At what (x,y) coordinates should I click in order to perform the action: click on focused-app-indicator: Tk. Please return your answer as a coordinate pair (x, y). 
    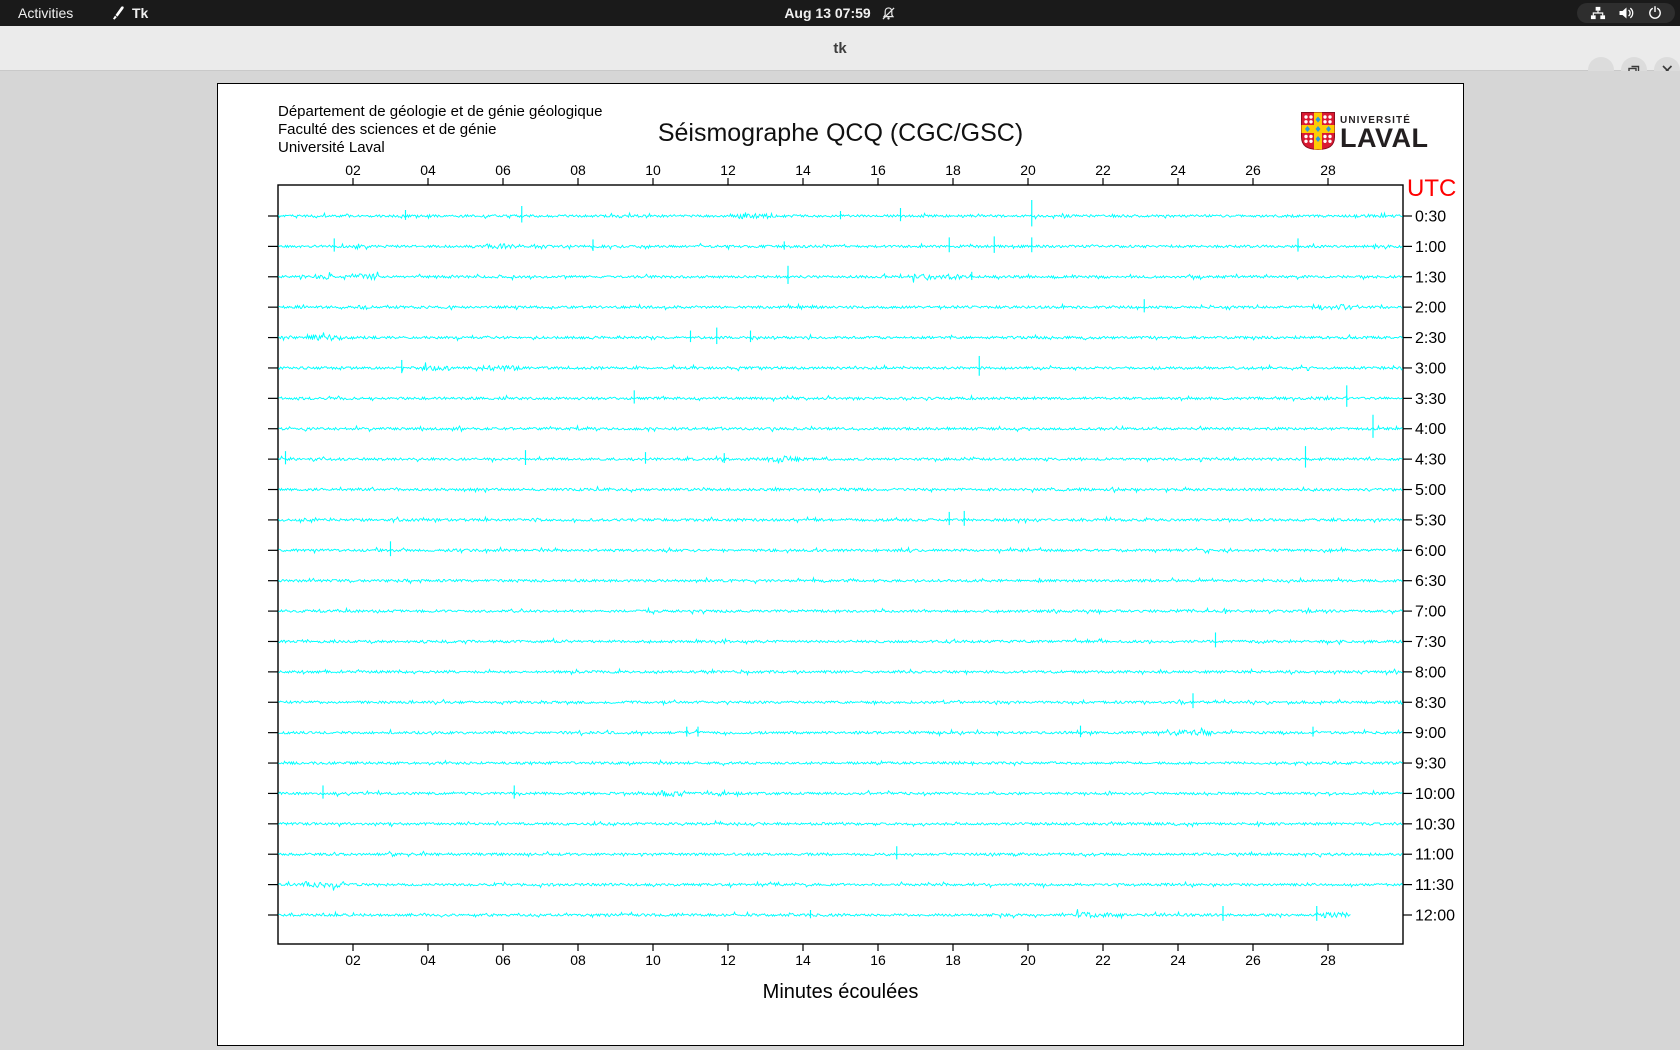
    Looking at the image, I should click on (129, 13).